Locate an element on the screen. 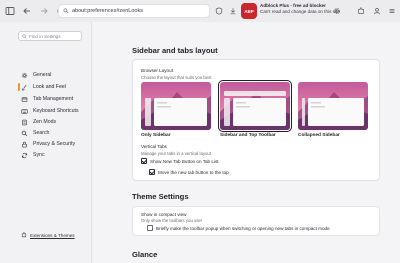  sidebar-item-search: Search is located at coordinates (35, 133).